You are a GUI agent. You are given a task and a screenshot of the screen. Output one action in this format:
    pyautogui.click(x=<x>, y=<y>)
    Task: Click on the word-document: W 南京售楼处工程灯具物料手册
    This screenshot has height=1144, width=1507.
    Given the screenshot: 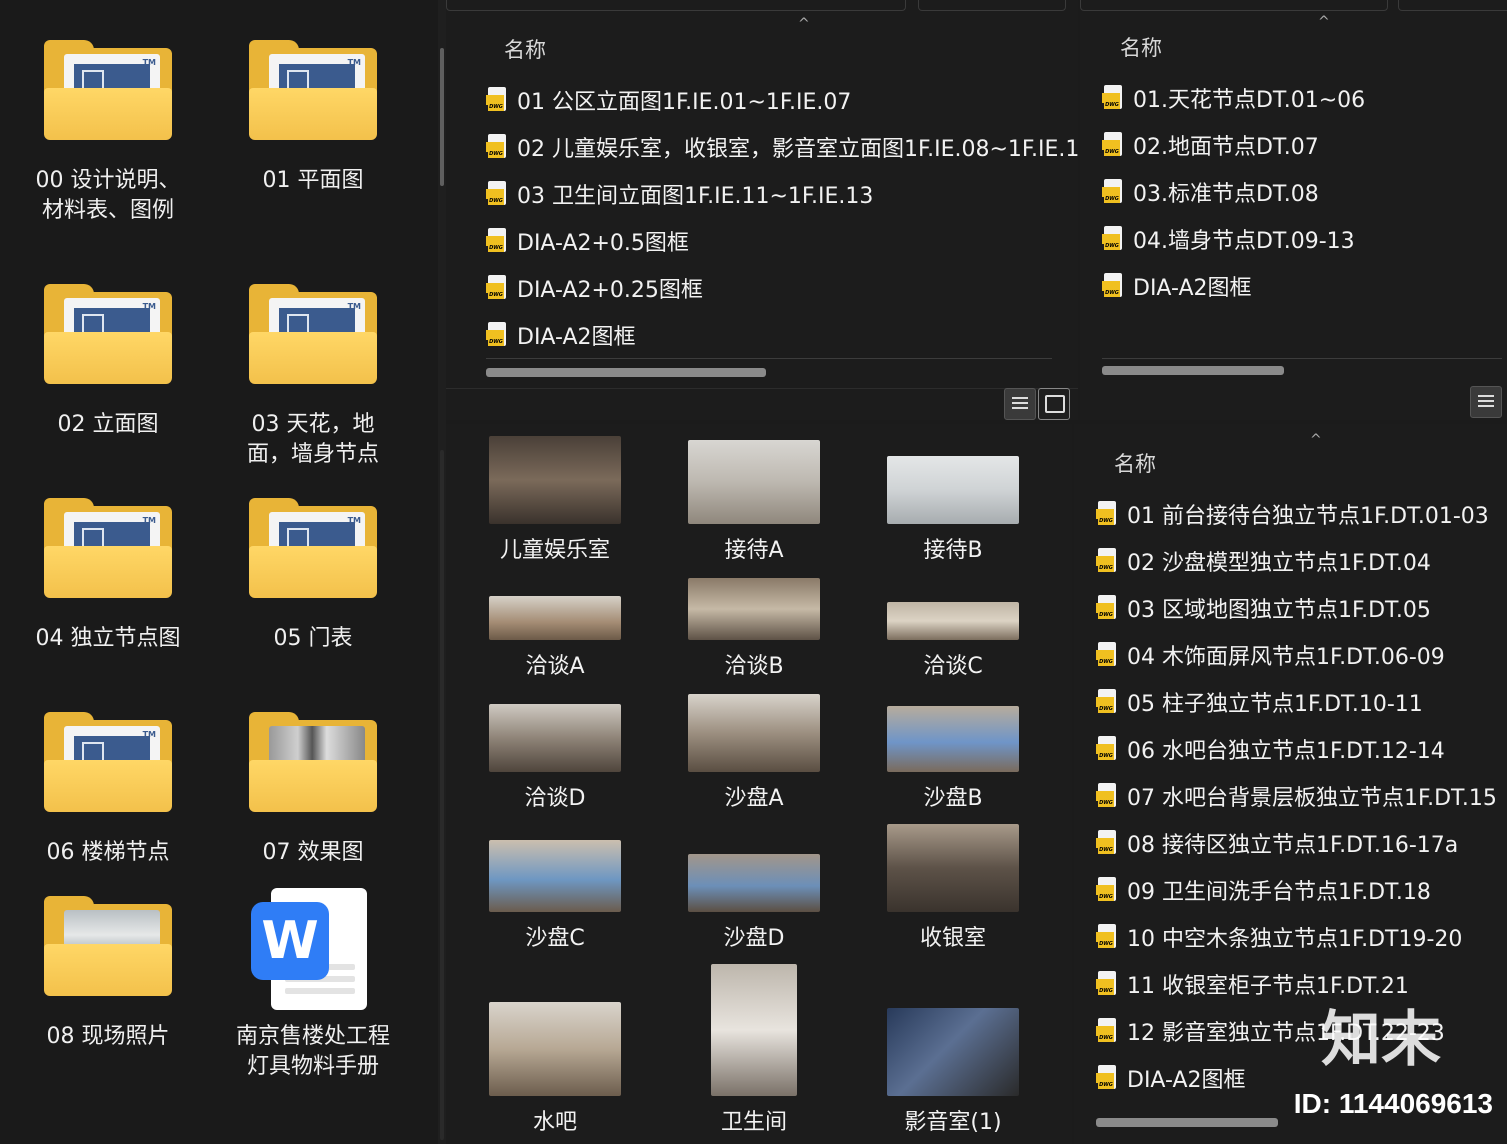 What is the action you would take?
    pyautogui.click(x=313, y=983)
    